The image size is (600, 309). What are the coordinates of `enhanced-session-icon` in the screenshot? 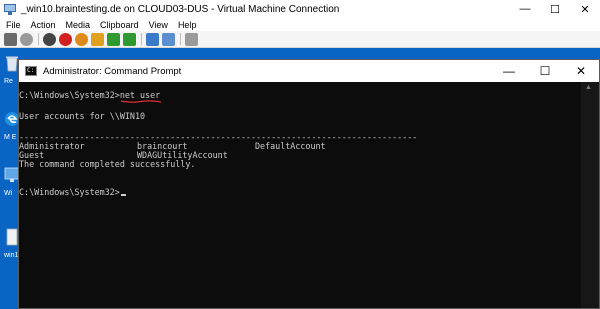 It's located at (191, 39).